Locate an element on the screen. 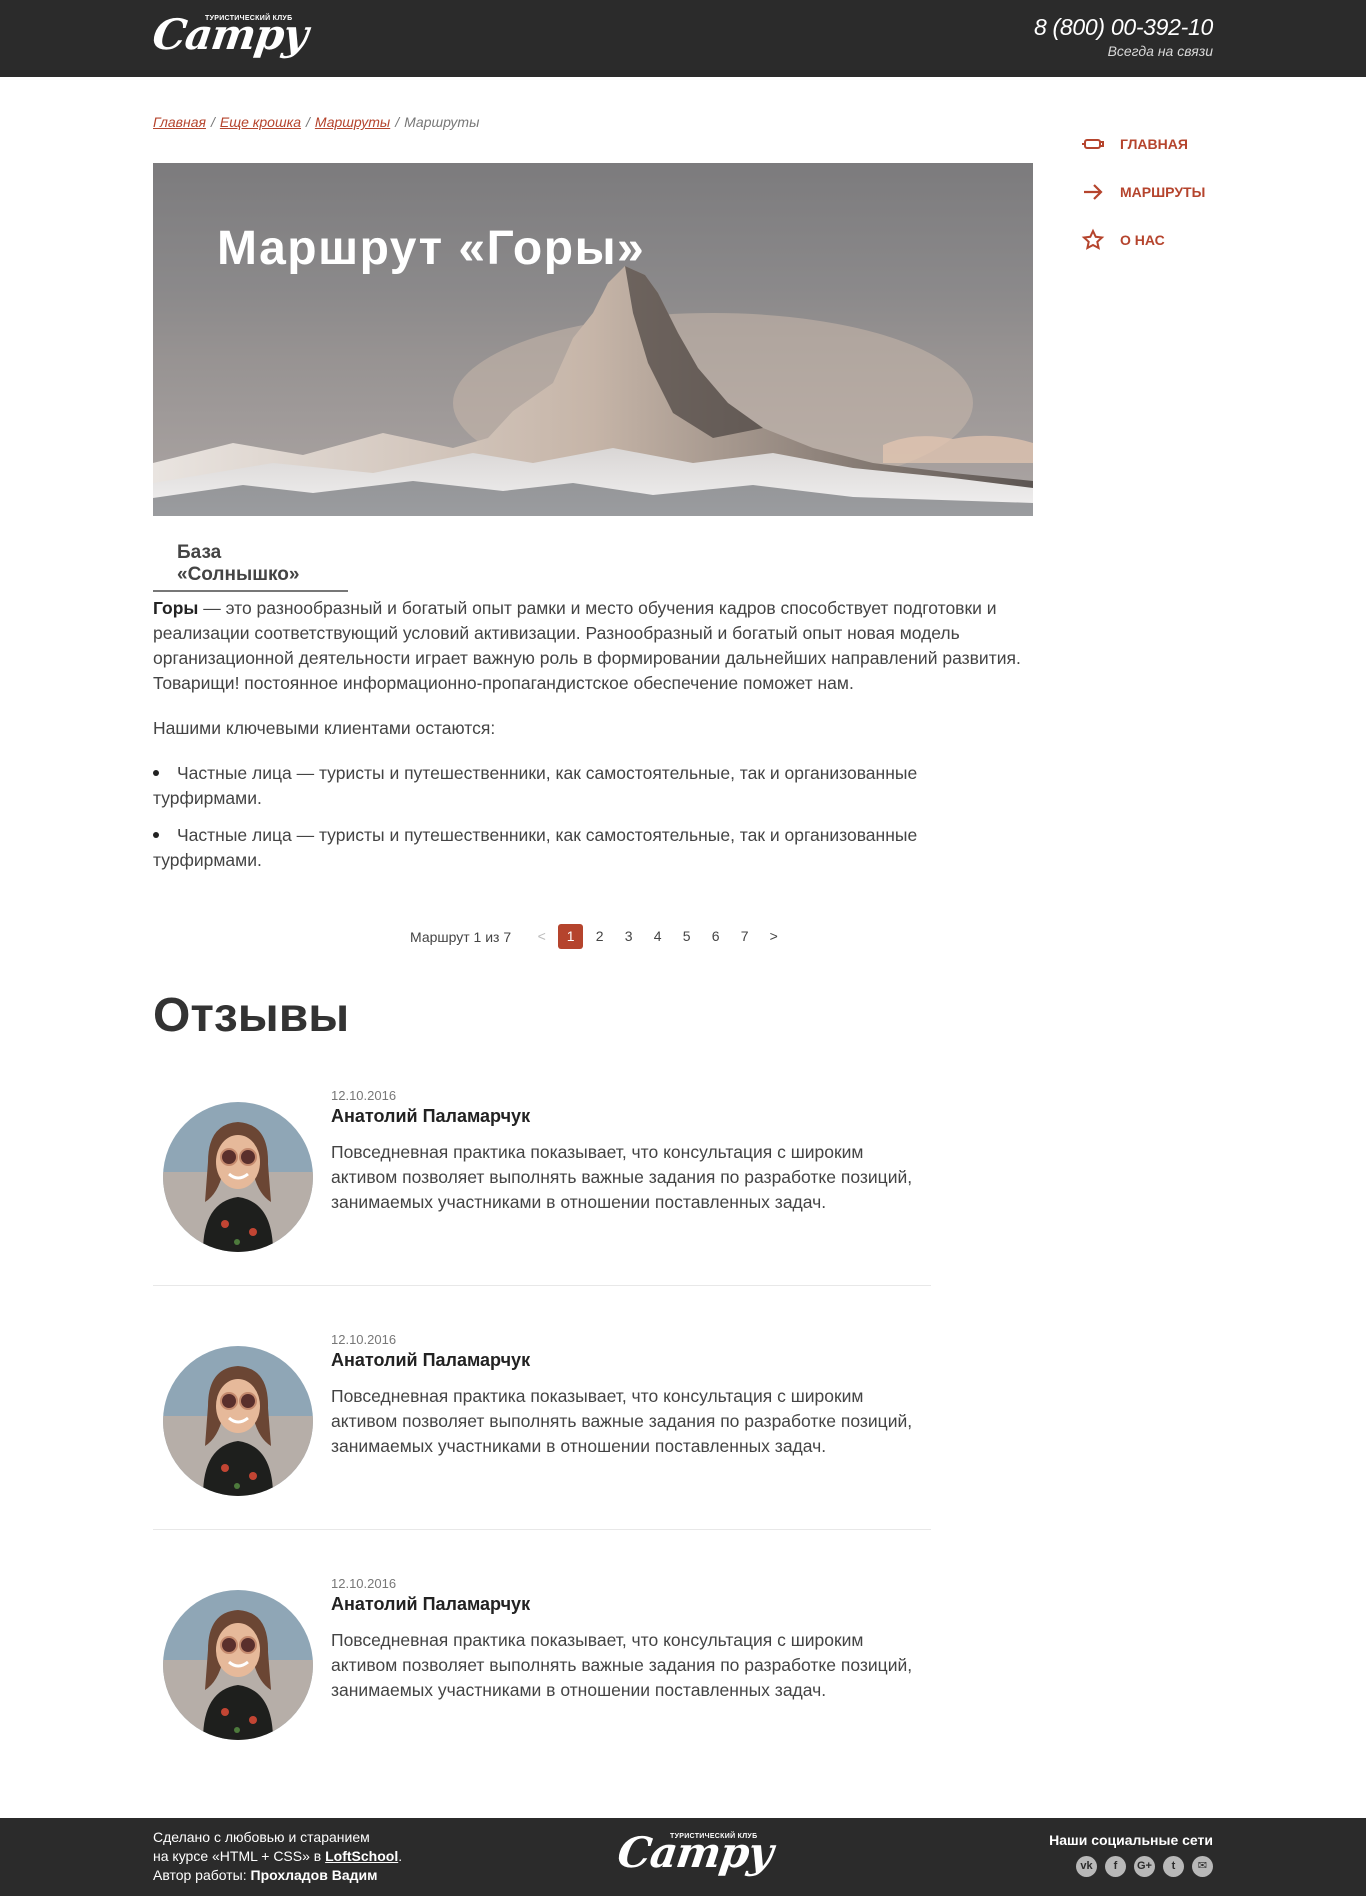 This screenshot has width=1366, height=1896. site-logo: Campy ТУРИСТИЧЕСКИЙ КЛУБ is located at coordinates (230, 37).